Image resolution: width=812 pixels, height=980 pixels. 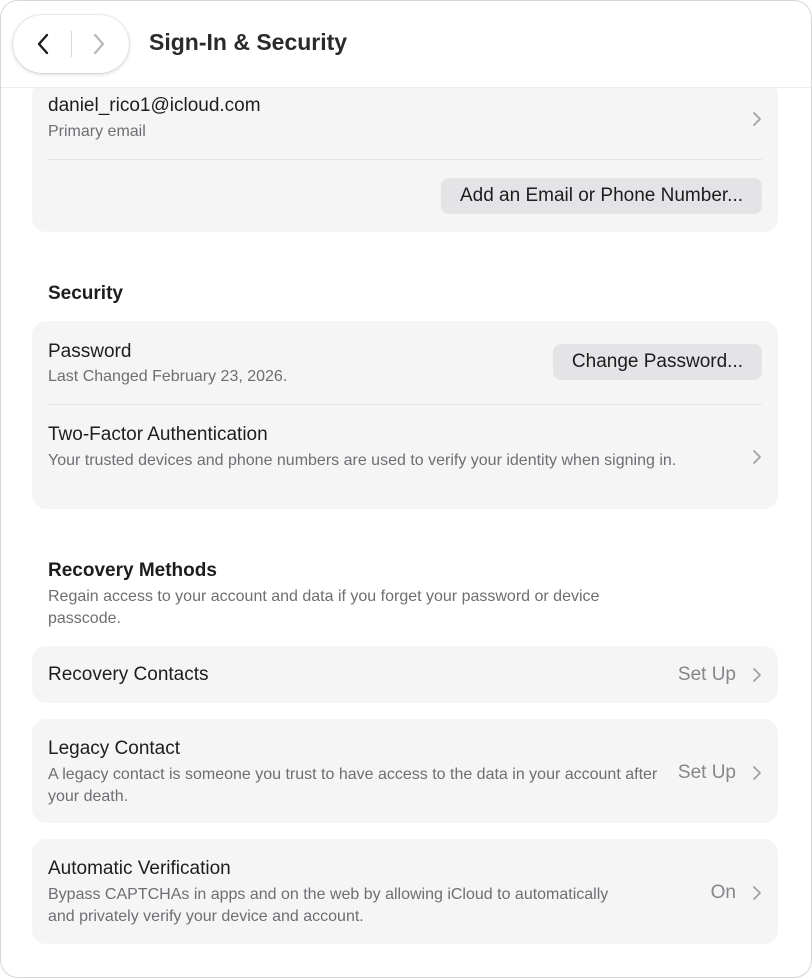 I want to click on recovery-methods-heading: Recovery Methods, so click(x=132, y=570).